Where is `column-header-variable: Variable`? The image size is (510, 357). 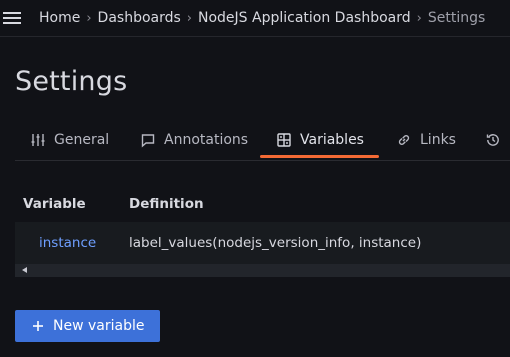 column-header-variable: Variable is located at coordinates (54, 204).